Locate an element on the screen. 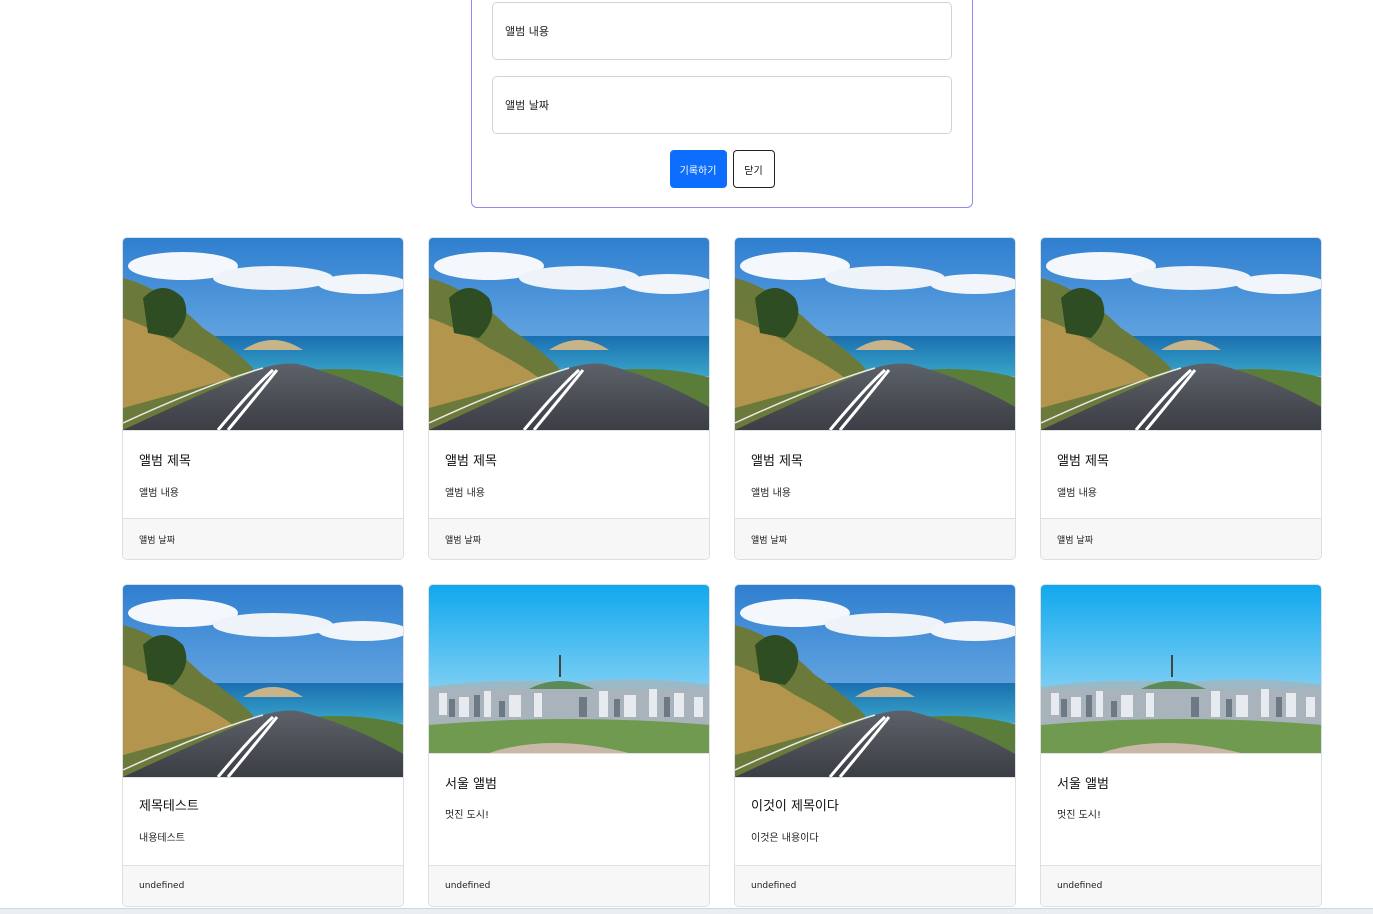  album-date-input is located at coordinates (722, 105).